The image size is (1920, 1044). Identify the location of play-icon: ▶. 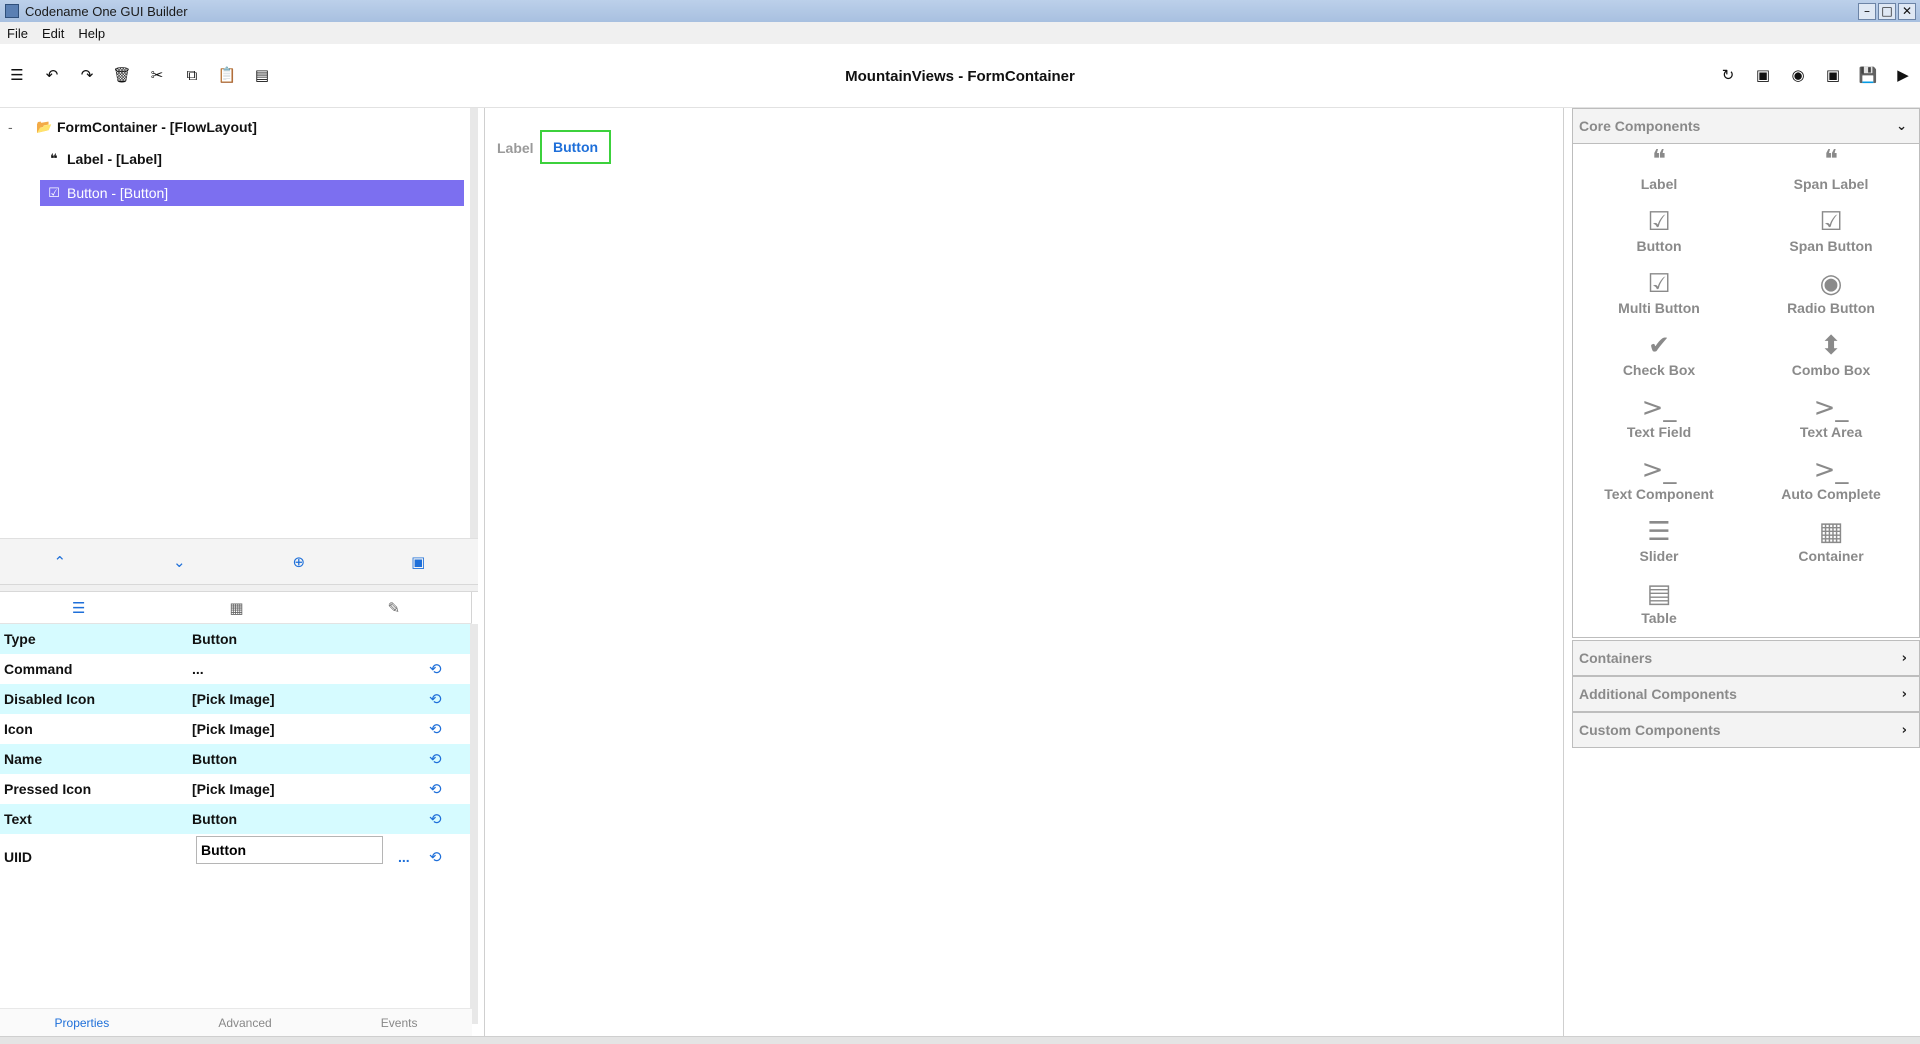
(1903, 75).